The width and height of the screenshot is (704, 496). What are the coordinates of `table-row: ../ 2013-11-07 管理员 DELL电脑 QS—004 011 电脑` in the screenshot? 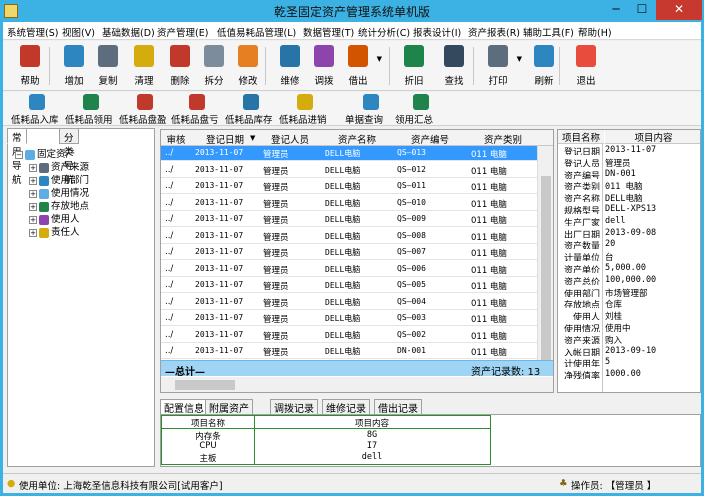 It's located at (350, 302).